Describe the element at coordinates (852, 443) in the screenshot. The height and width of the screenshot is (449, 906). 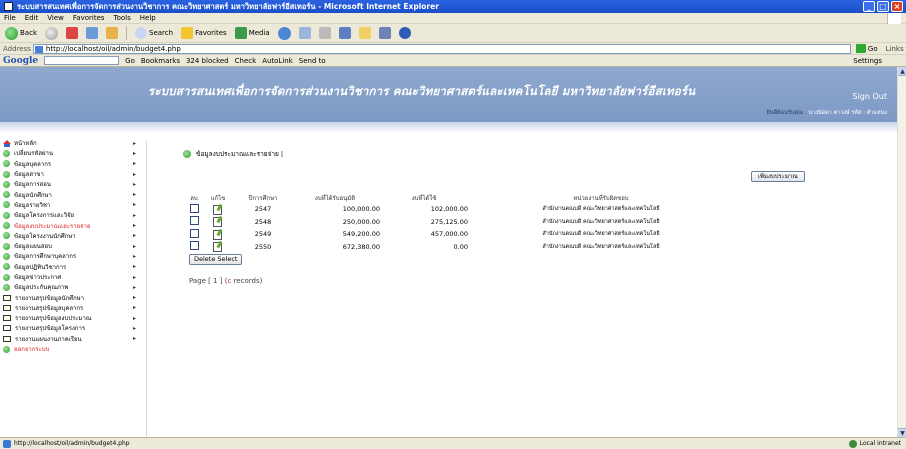
I see `intranet-icon` at that location.